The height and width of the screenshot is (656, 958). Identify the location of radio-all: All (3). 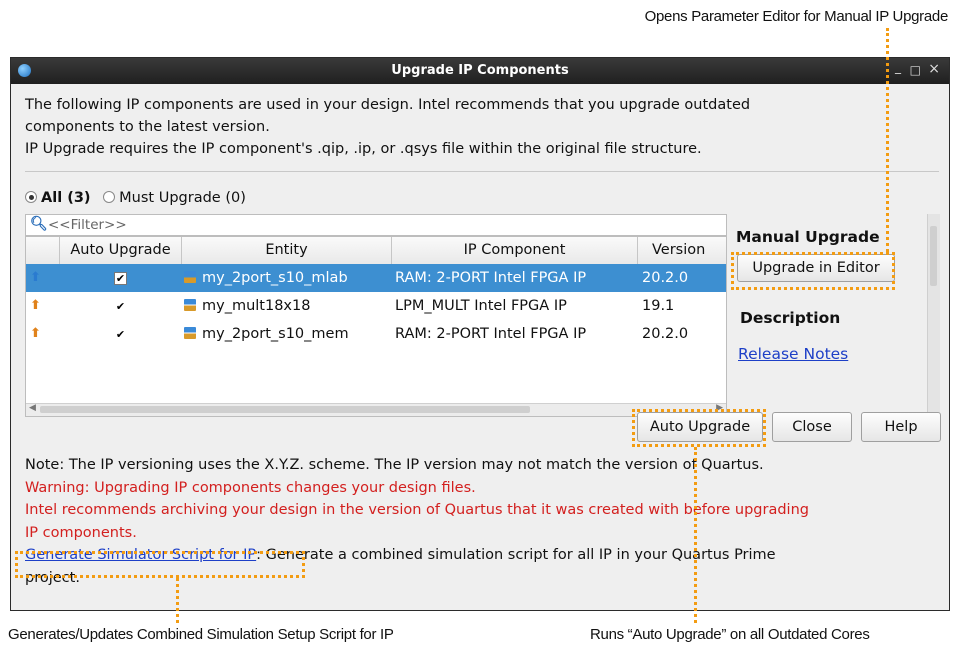
(58, 198).